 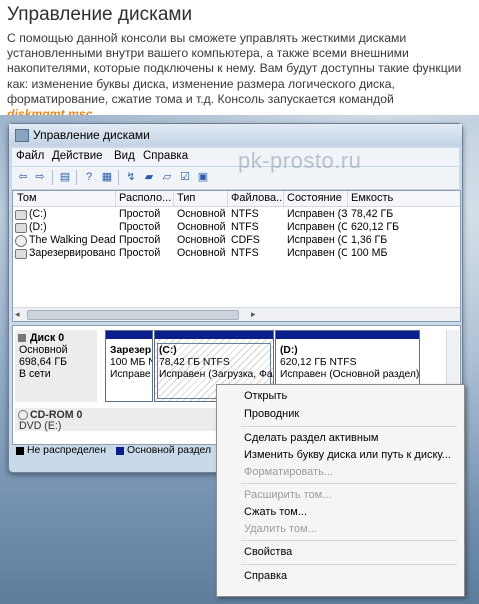 I want to click on disk0-name: Диск 0, so click(x=47, y=338).